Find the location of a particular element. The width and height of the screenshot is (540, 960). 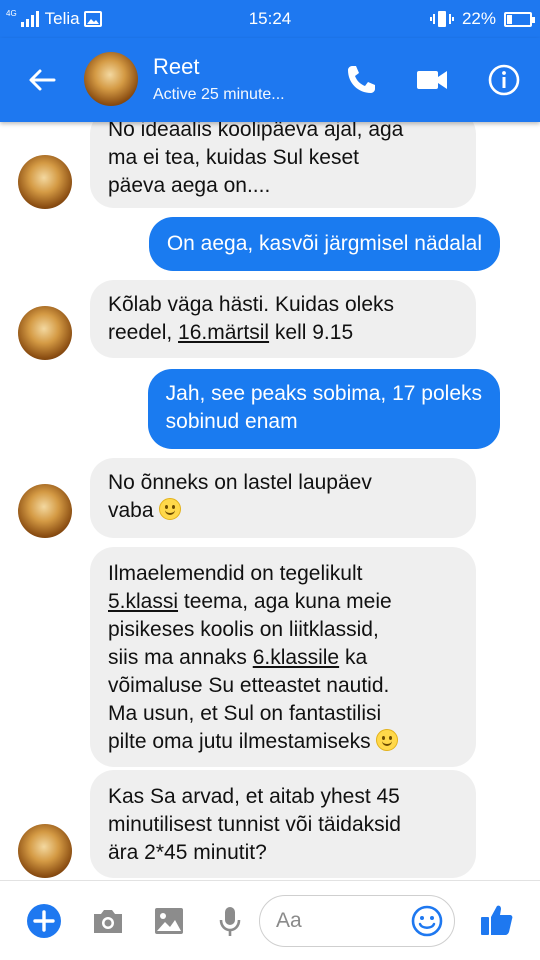

date-link: 16.märtsil is located at coordinates (223, 332).